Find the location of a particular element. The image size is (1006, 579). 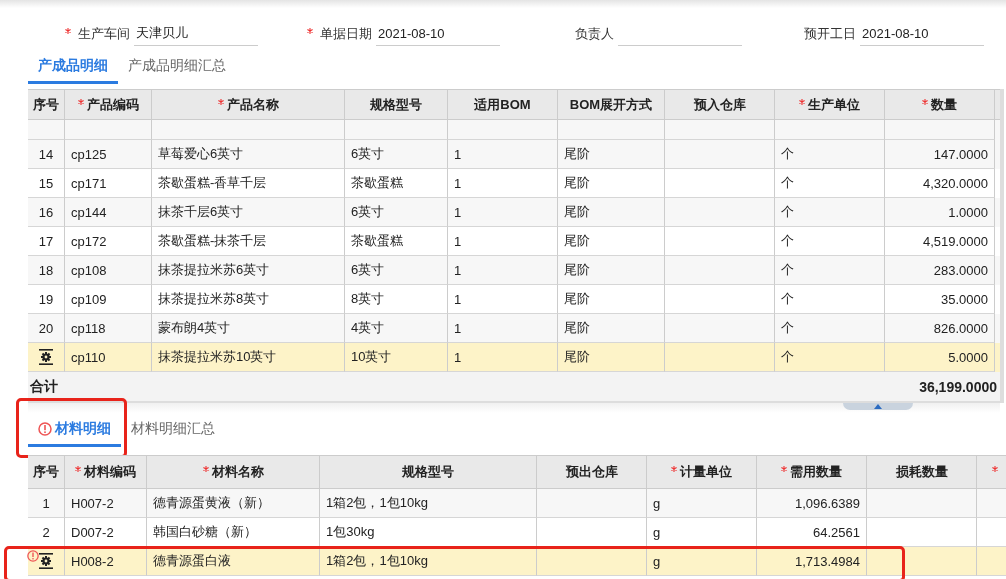

table-row: 1 H007-2 德青源蛋黄液（新） 1箱2包，1包10kg g 1,096.6389 is located at coordinates (517, 503).